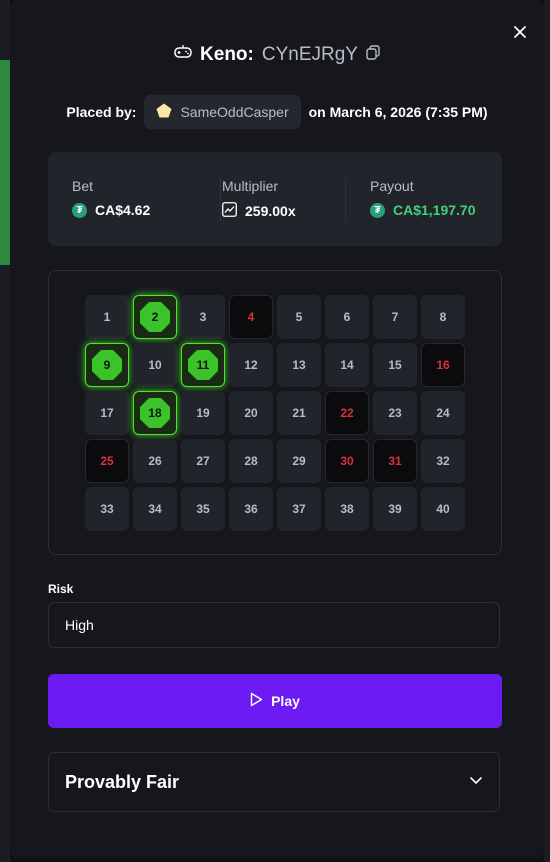 This screenshot has width=550, height=862. What do you see at coordinates (256, 701) in the screenshot?
I see `play-icon` at bounding box center [256, 701].